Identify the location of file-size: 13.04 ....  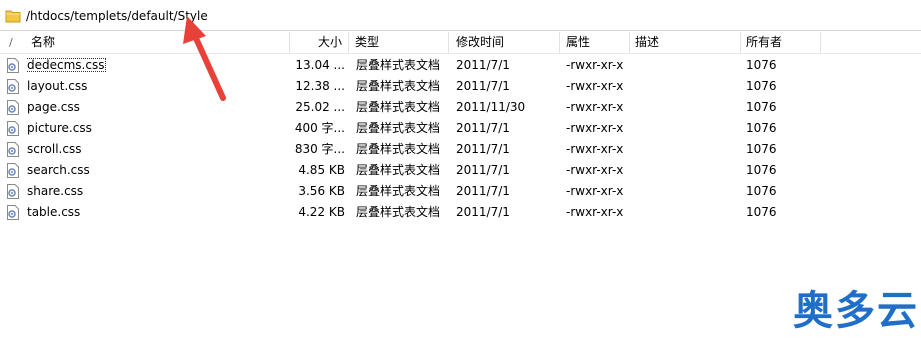
(320, 65).